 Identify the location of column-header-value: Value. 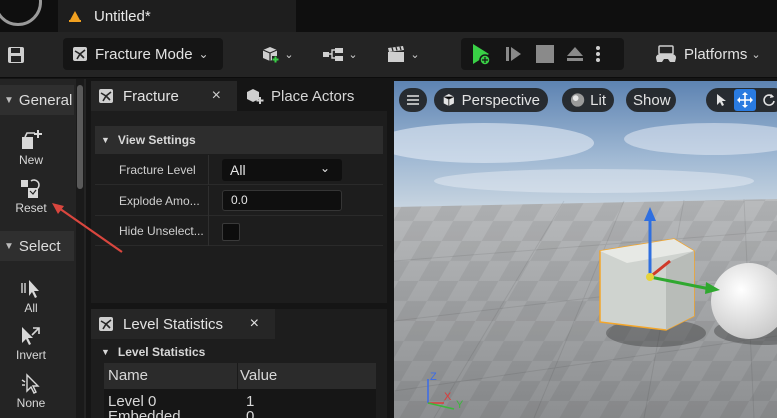
(258, 375).